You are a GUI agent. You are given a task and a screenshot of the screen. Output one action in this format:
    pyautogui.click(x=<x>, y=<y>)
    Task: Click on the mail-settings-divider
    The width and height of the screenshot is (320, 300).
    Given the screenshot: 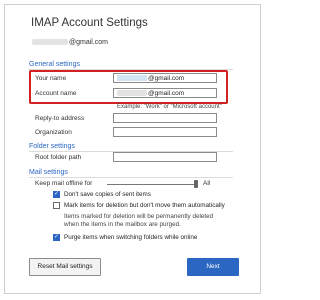 What is the action you would take?
    pyautogui.click(x=131, y=177)
    